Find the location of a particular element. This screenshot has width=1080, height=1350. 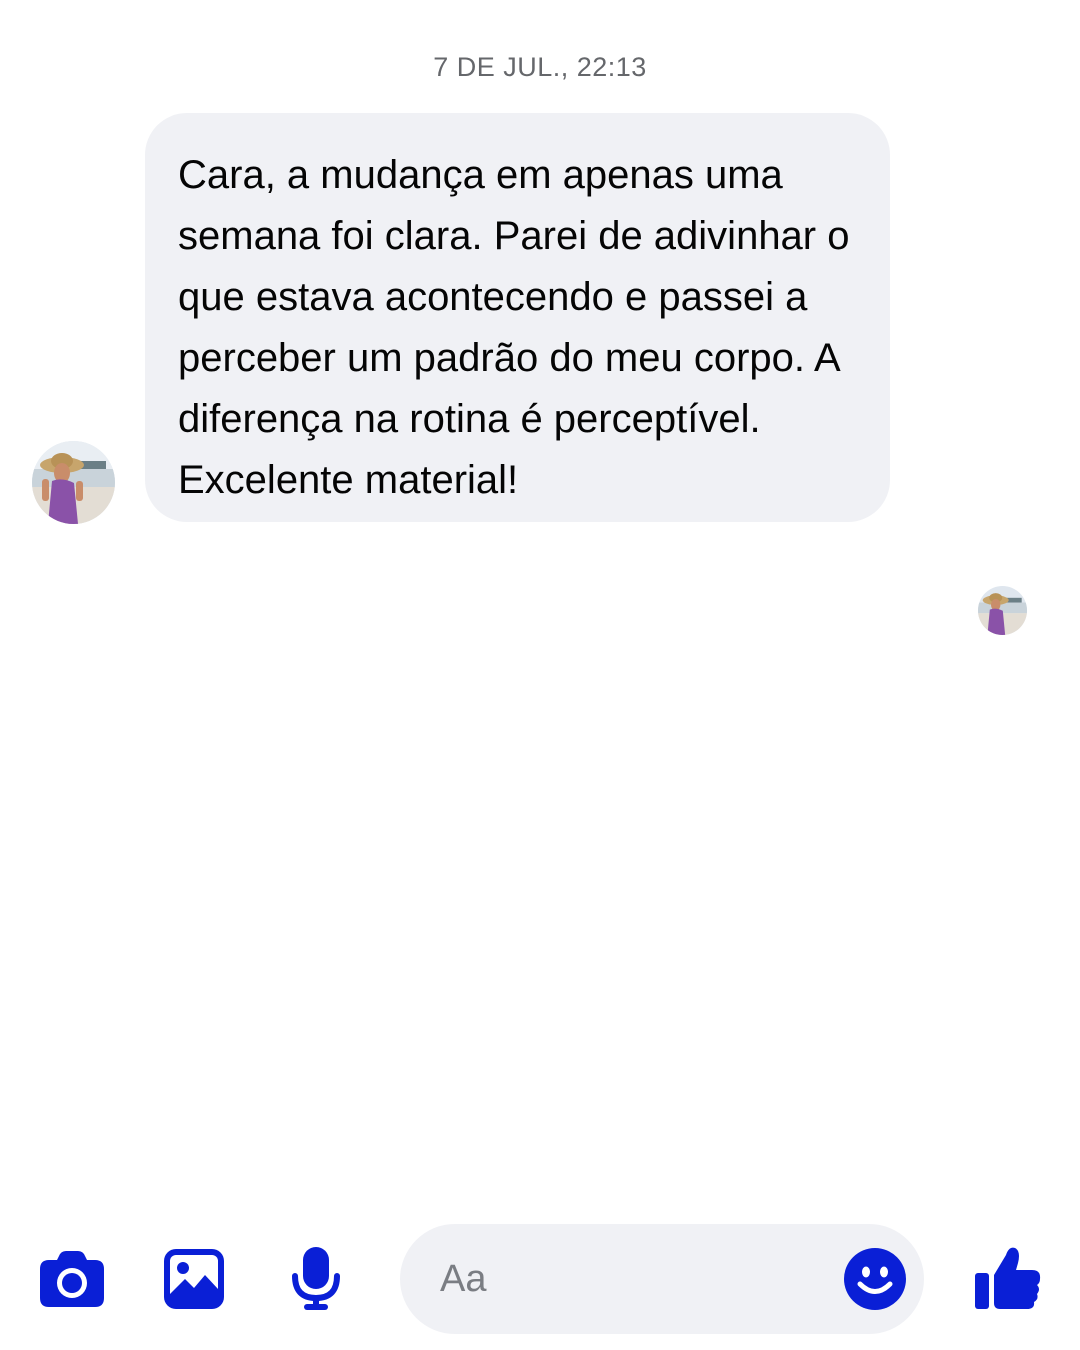

emoji-icon is located at coordinates (875, 1279).